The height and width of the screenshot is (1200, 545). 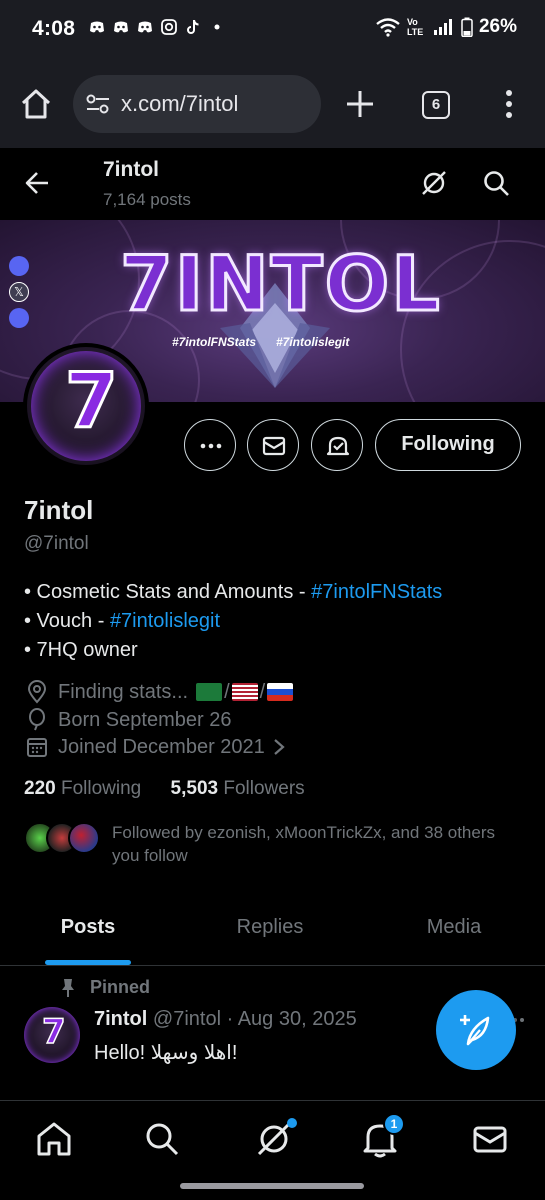 What do you see at coordinates (157, 27) in the screenshot?
I see `notification-icons` at bounding box center [157, 27].